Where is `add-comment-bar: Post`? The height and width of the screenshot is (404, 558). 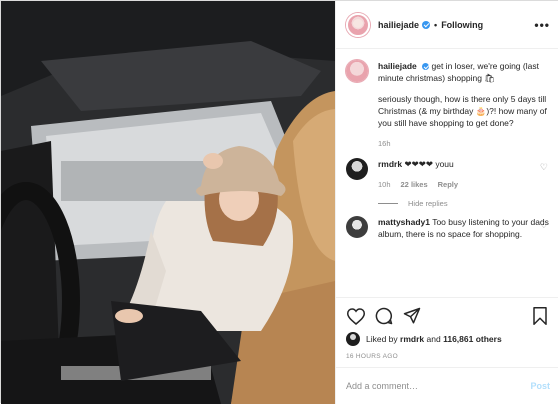 add-comment-bar: Post is located at coordinates (447, 385).